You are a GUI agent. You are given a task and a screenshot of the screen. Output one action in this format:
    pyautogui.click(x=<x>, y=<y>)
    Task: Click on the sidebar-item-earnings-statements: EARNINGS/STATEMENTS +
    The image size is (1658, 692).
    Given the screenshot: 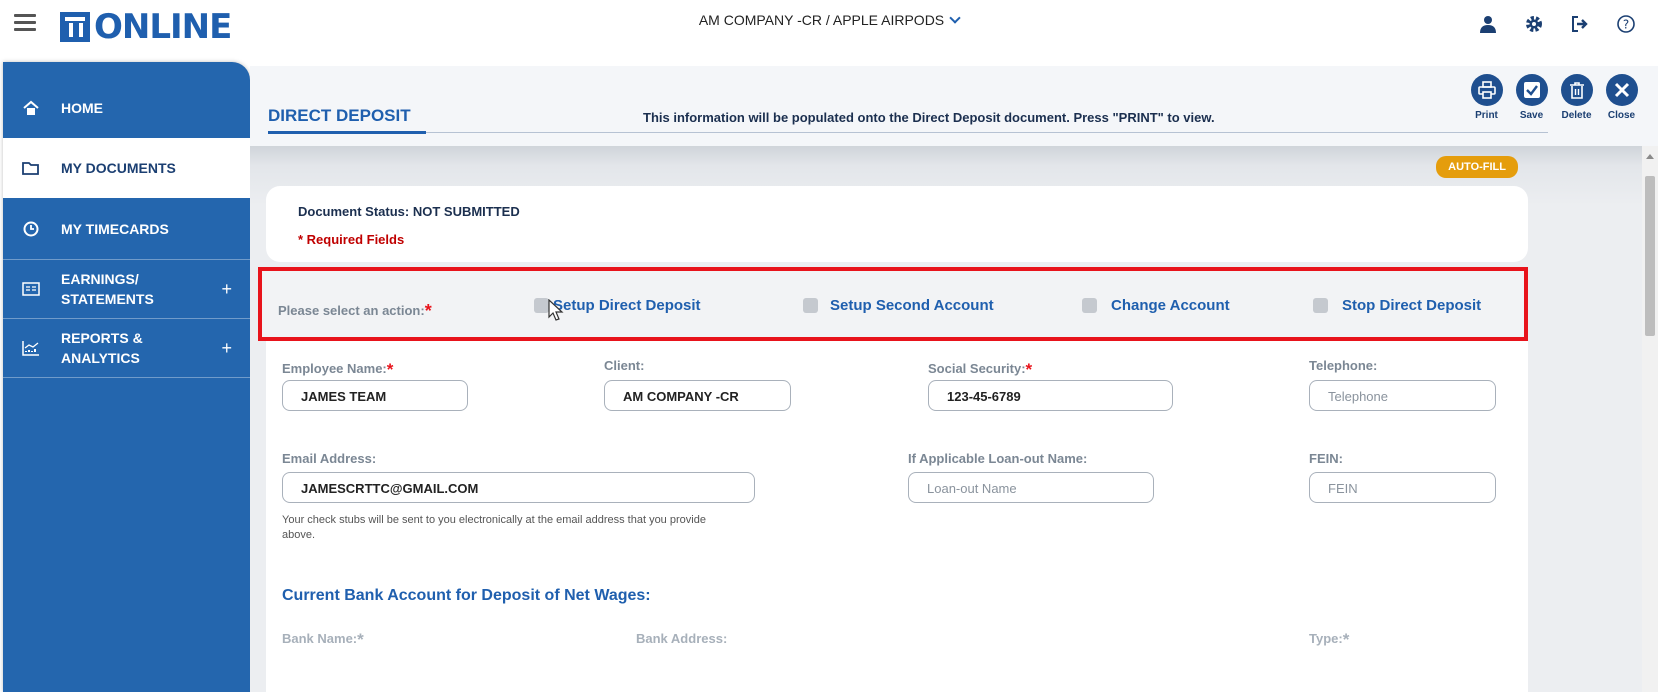 What is the action you would take?
    pyautogui.click(x=126, y=289)
    